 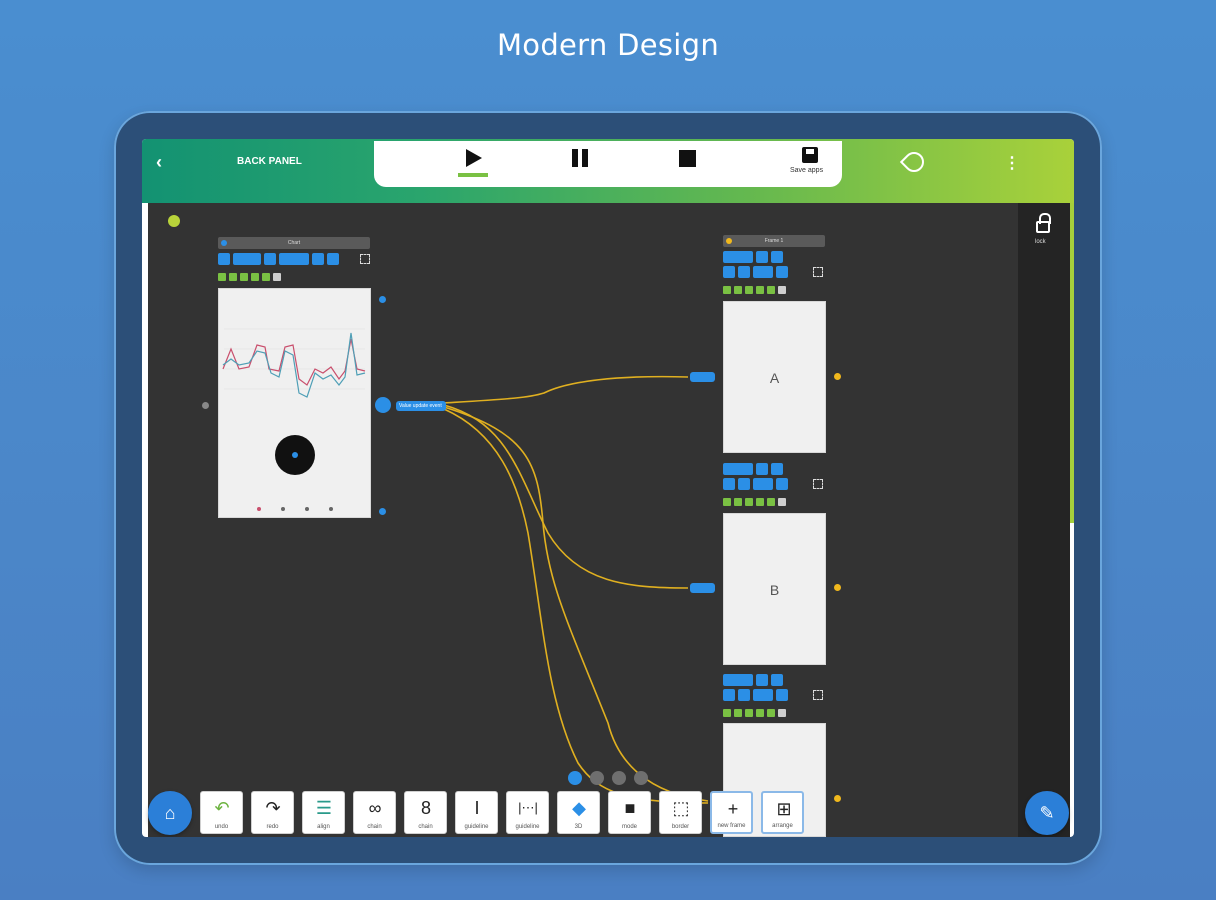 What do you see at coordinates (680, 812) in the screenshot?
I see `border-button: ⬚ border` at bounding box center [680, 812].